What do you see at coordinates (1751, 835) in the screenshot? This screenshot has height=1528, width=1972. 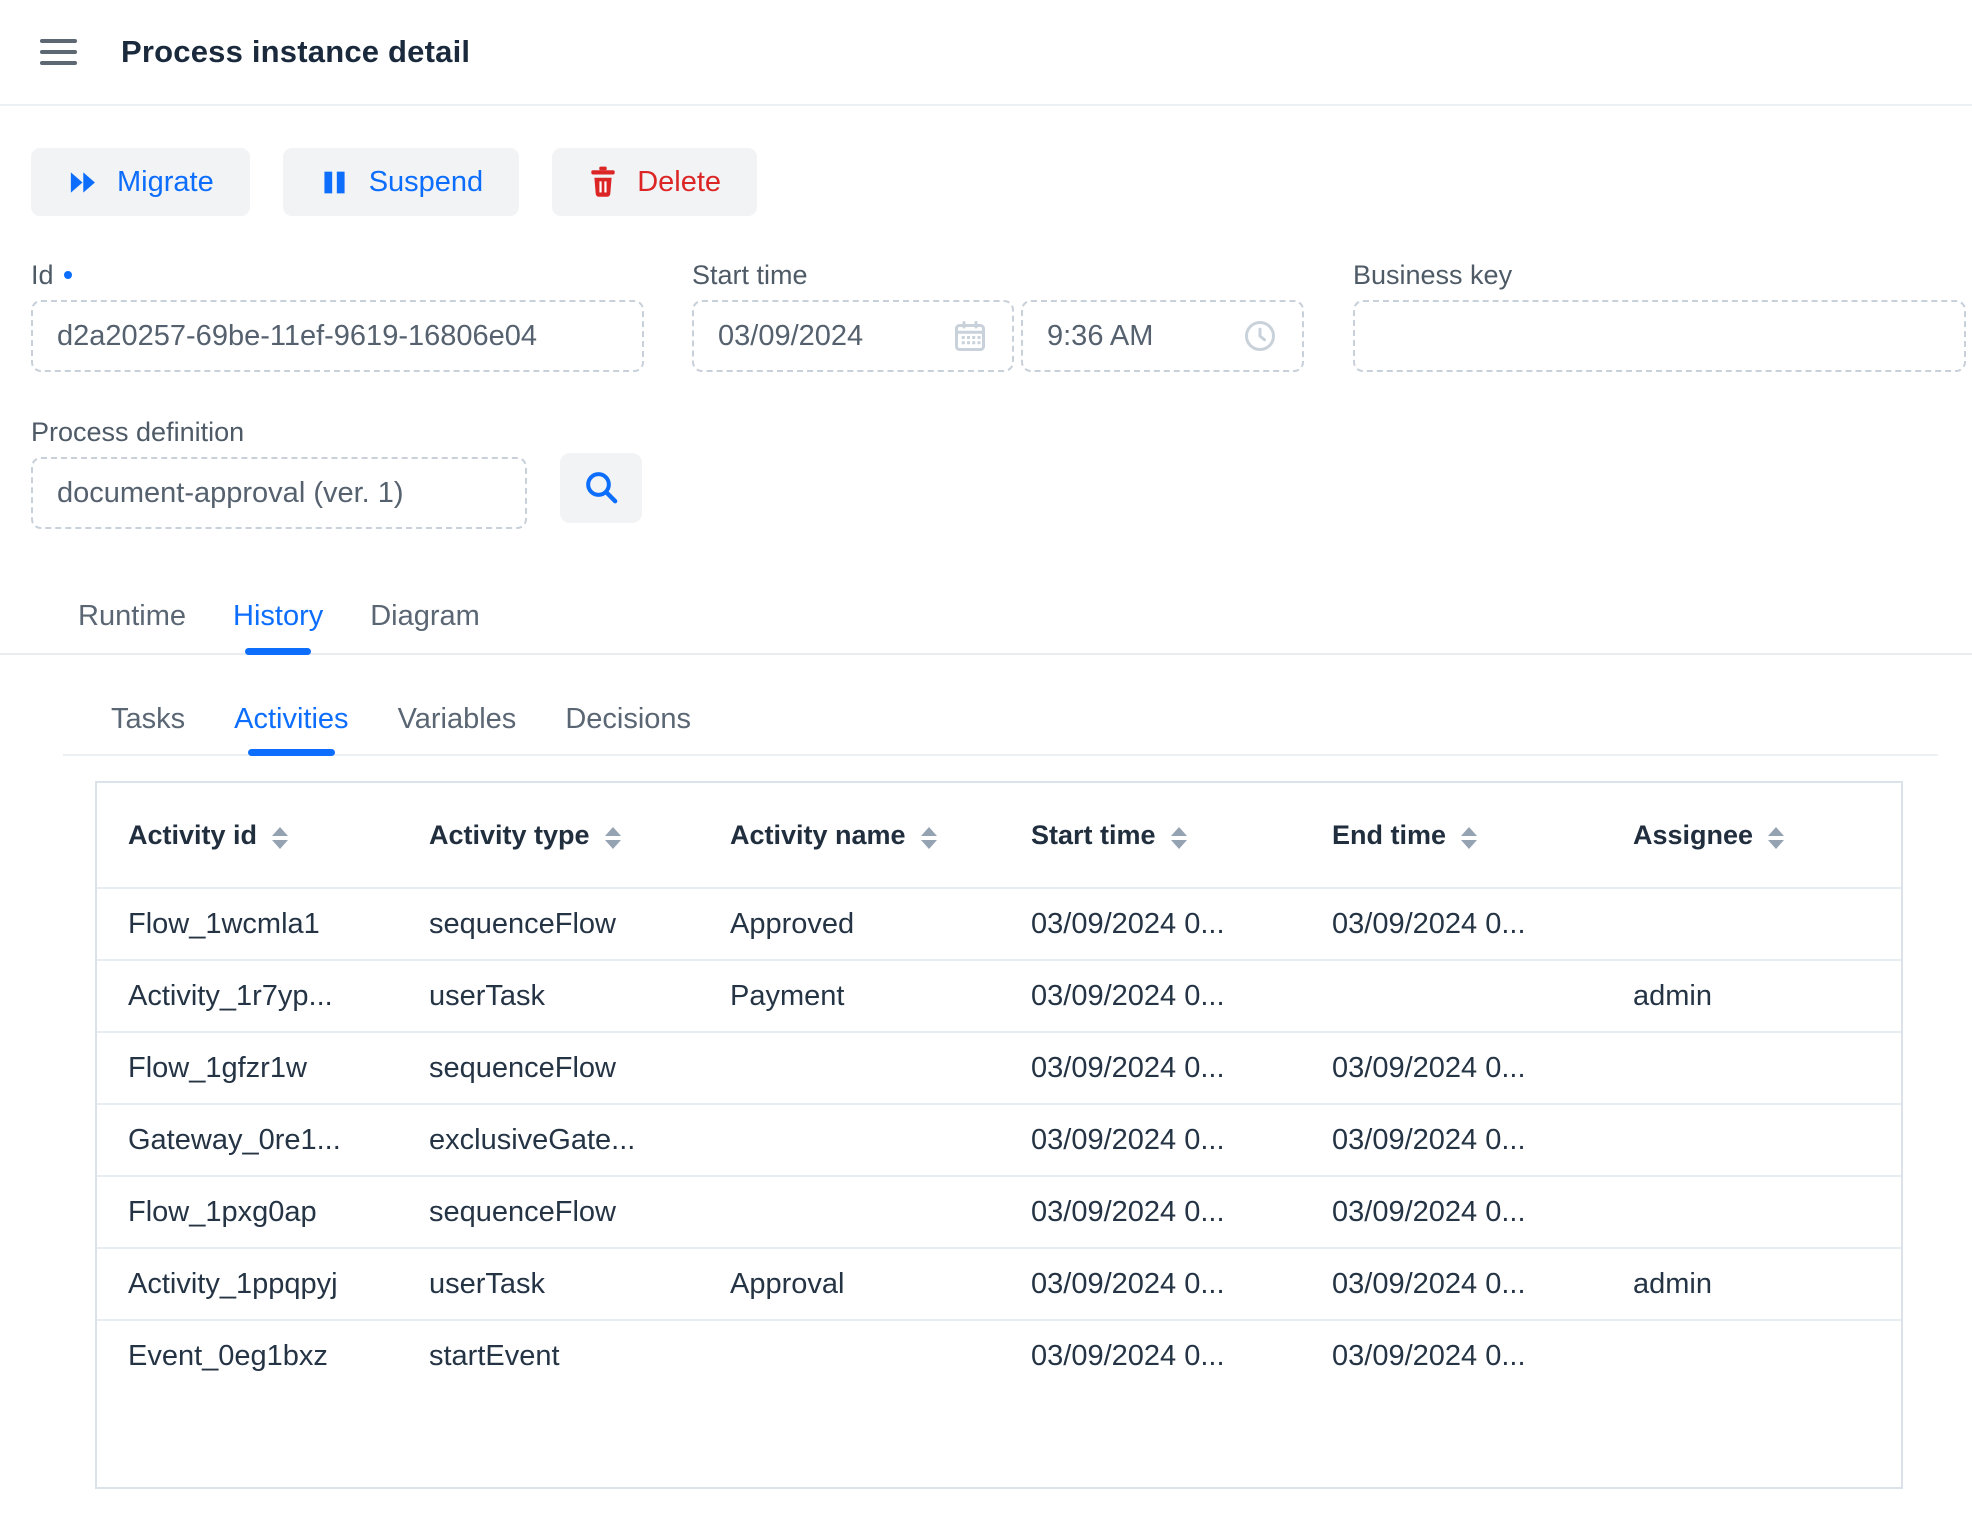 I see `column-header-assignee: Assignee` at bounding box center [1751, 835].